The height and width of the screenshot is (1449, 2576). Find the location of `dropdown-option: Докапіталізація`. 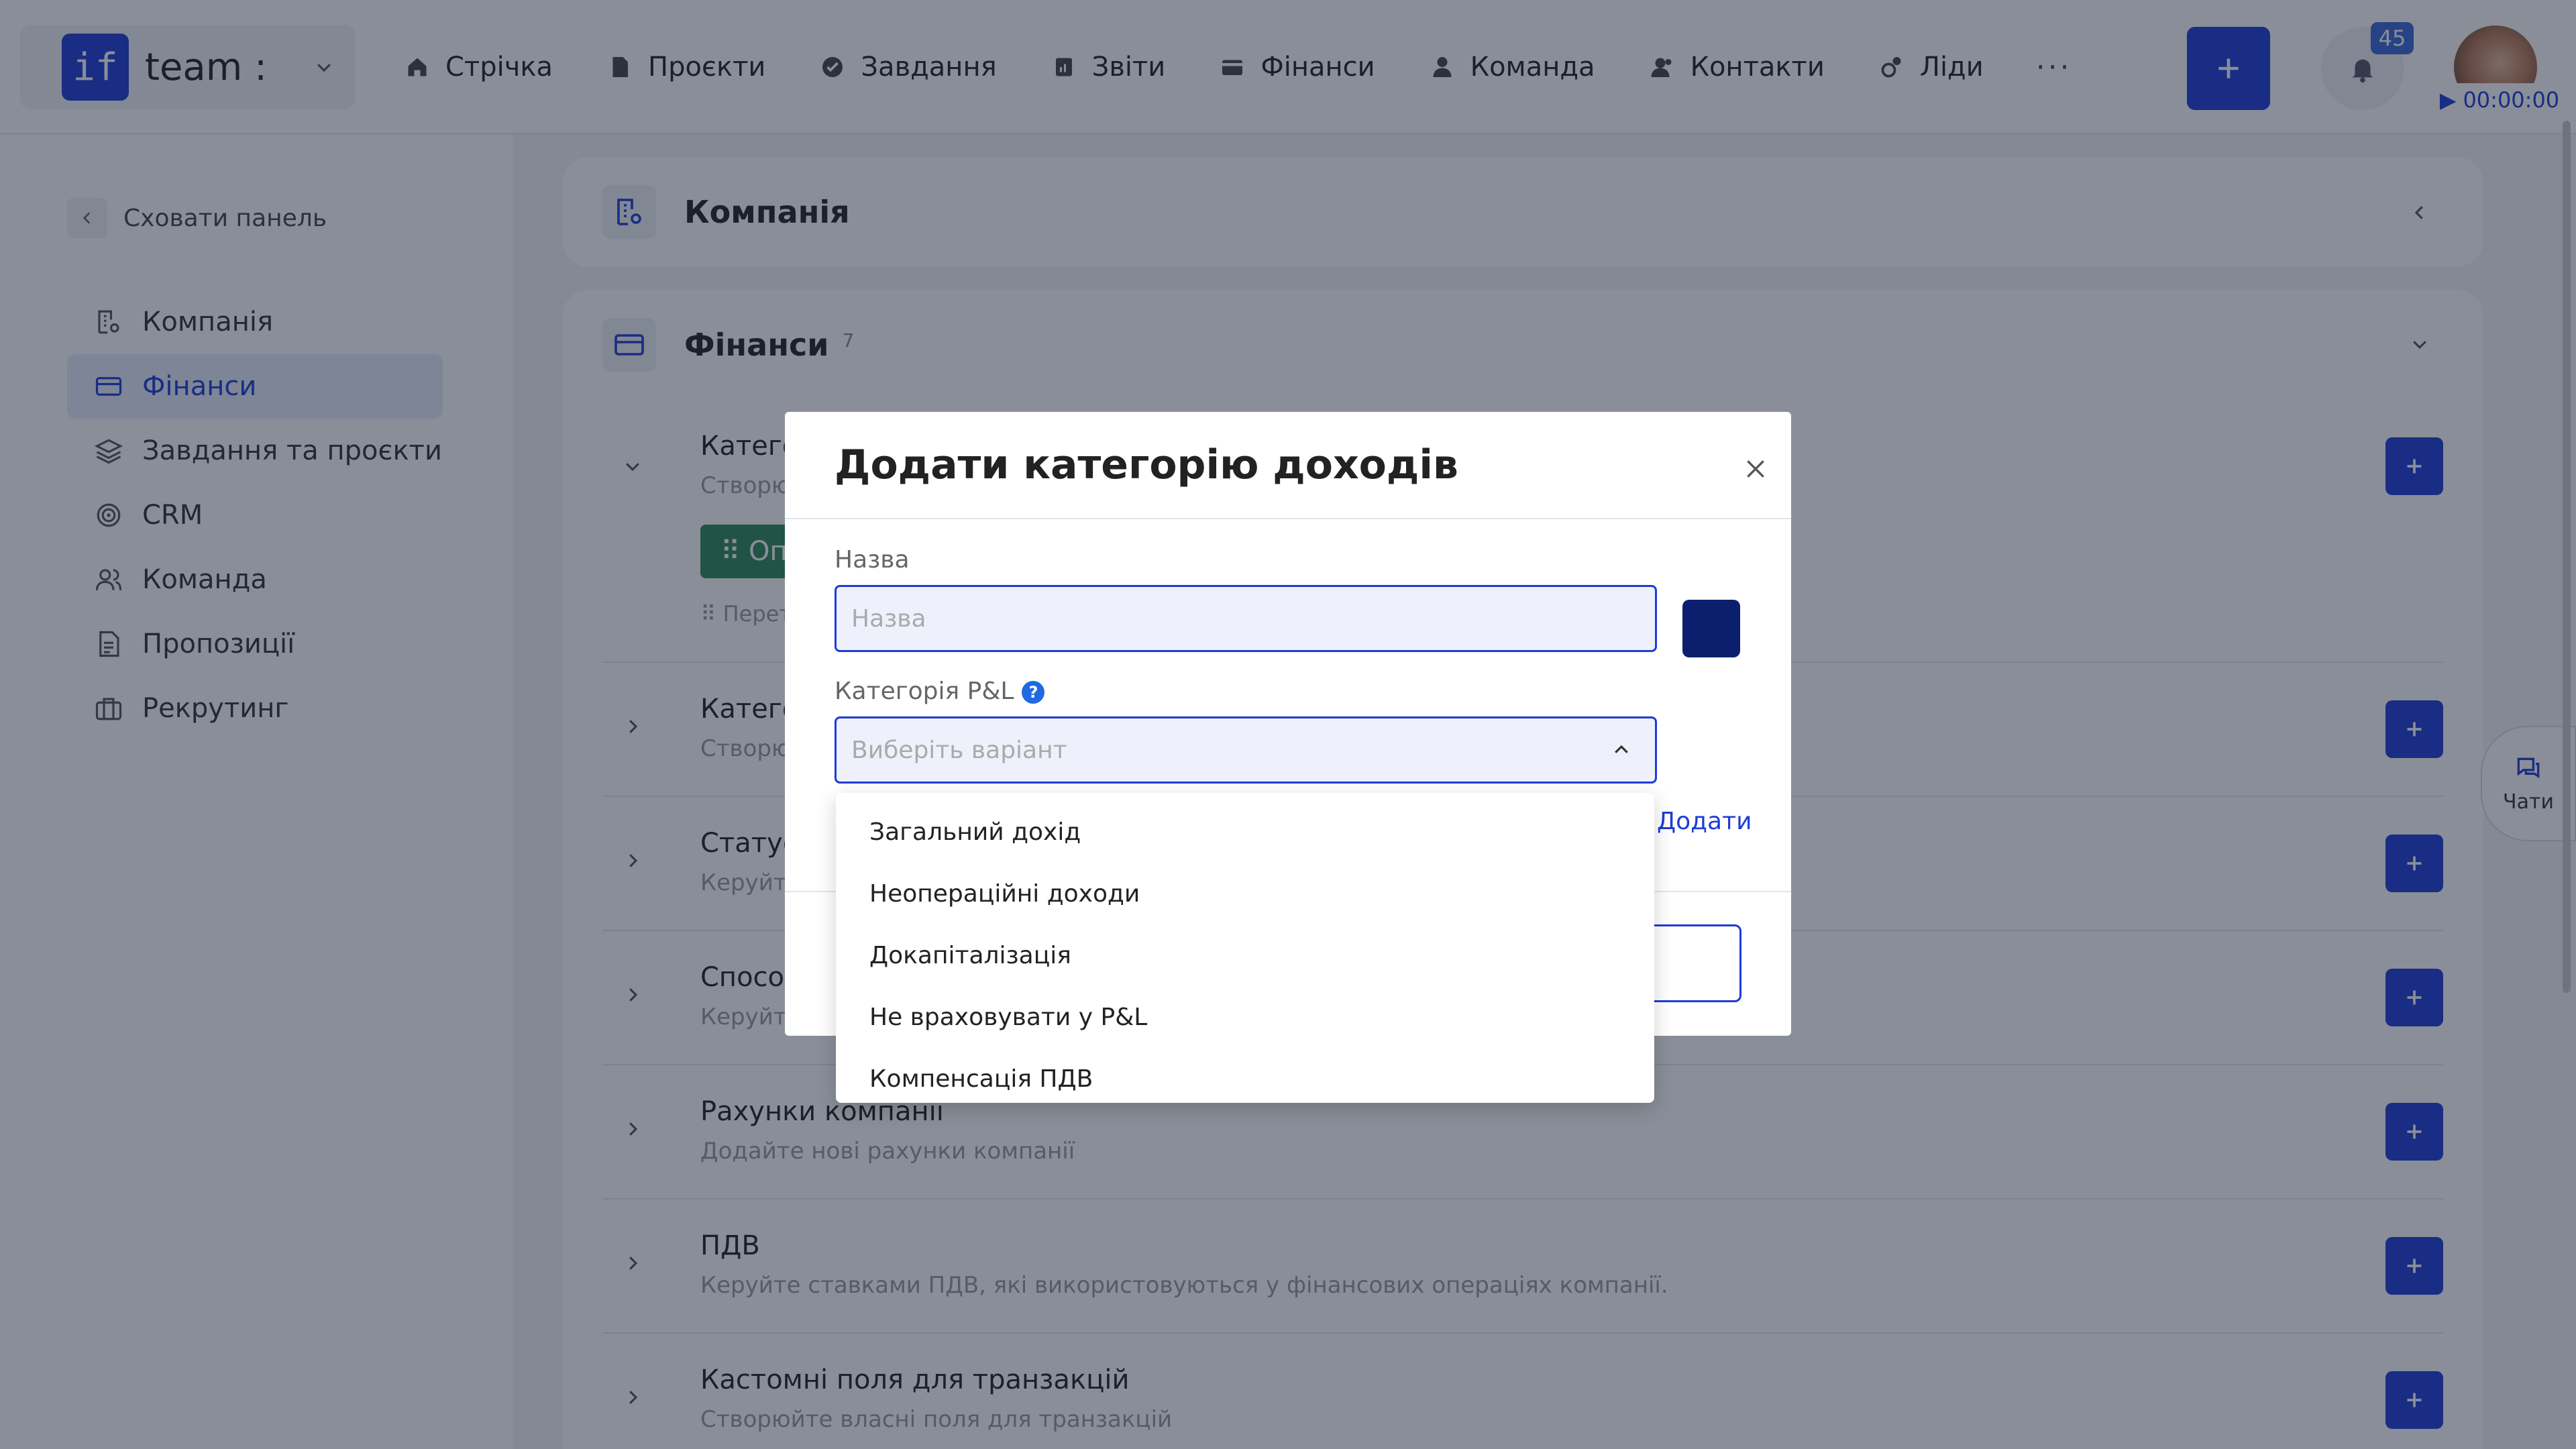

dropdown-option: Докапіталізація is located at coordinates (1245, 955).